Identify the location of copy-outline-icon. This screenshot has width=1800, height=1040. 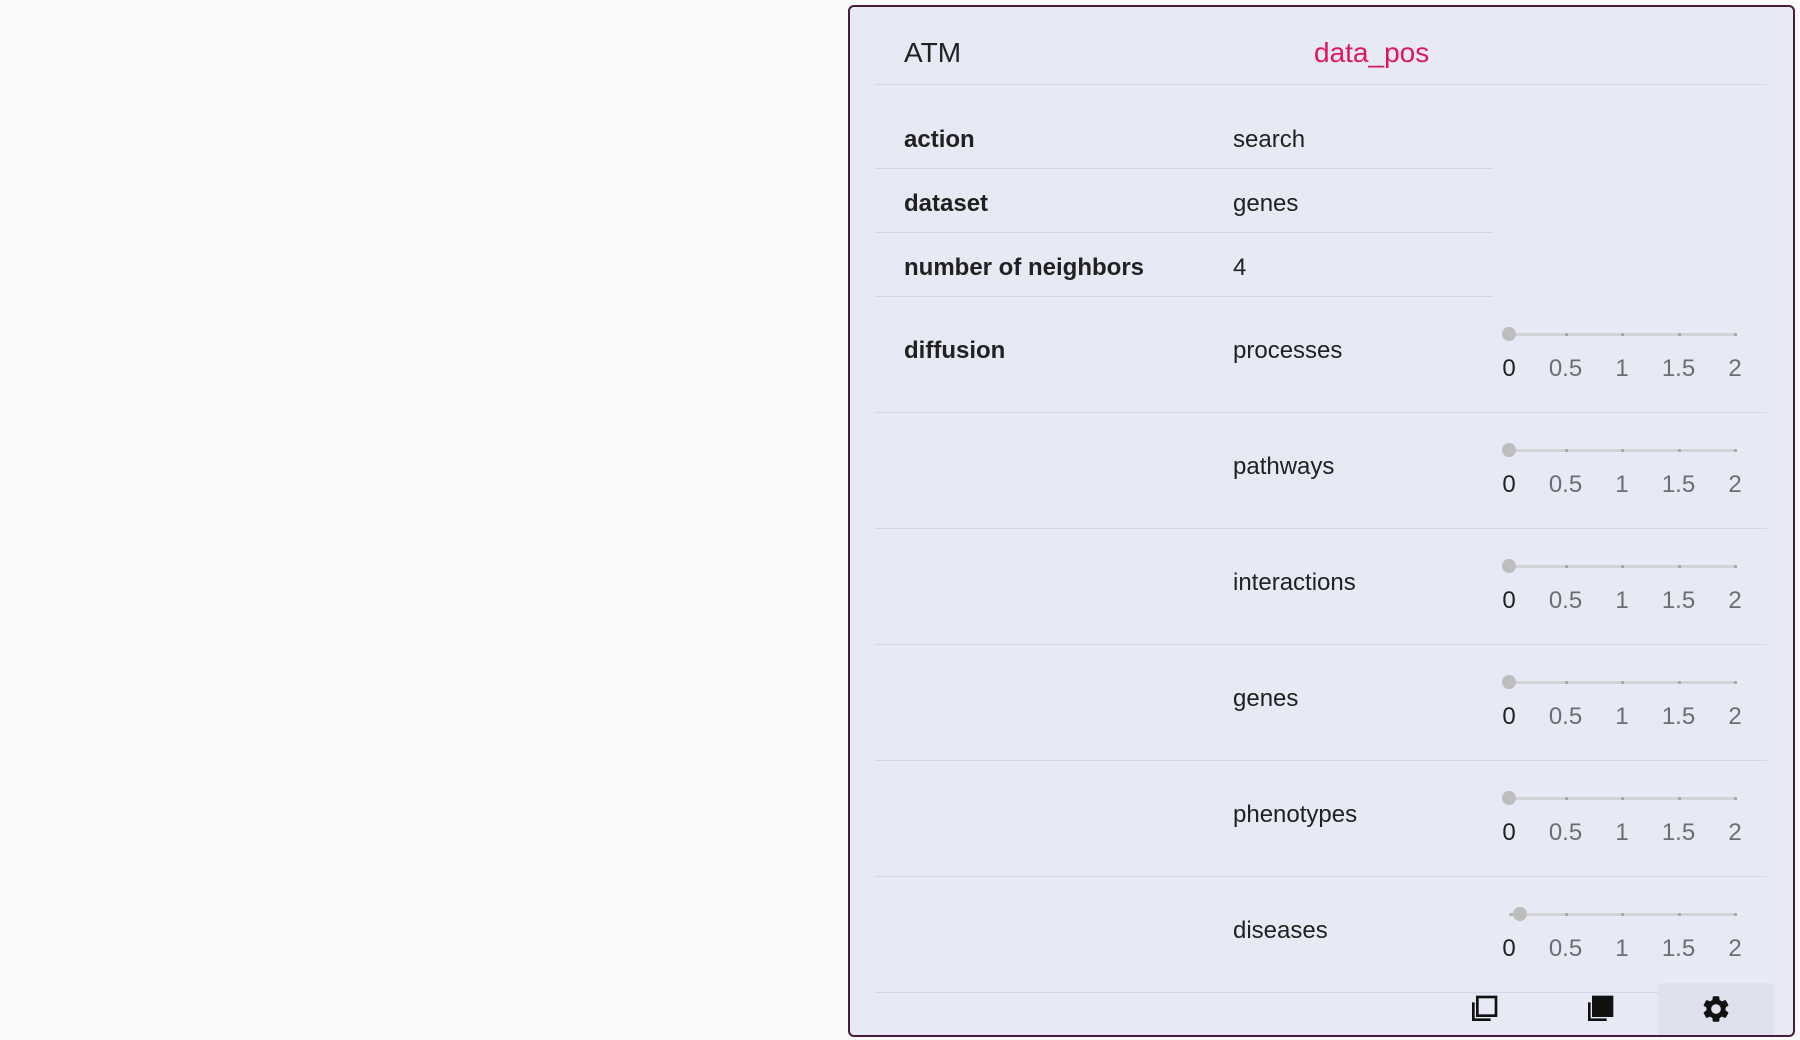
(1485, 1008).